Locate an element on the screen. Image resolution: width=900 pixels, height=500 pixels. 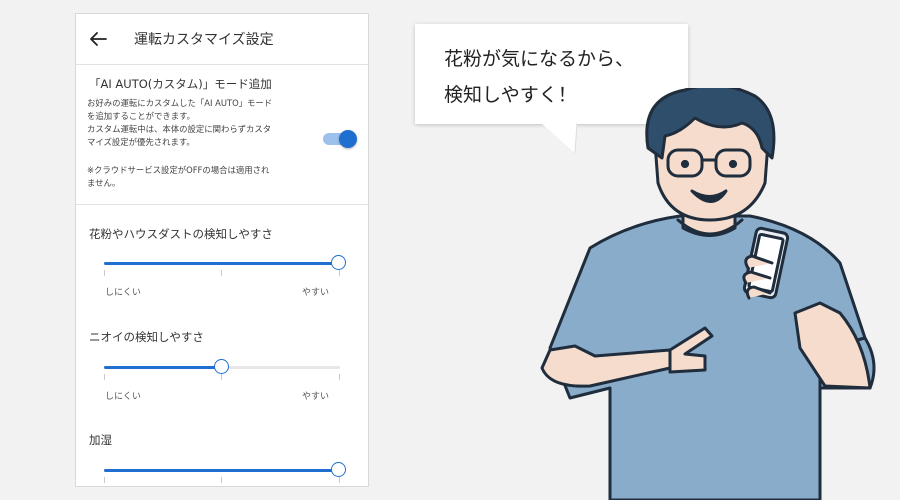
toggle-knob is located at coordinates (348, 139).